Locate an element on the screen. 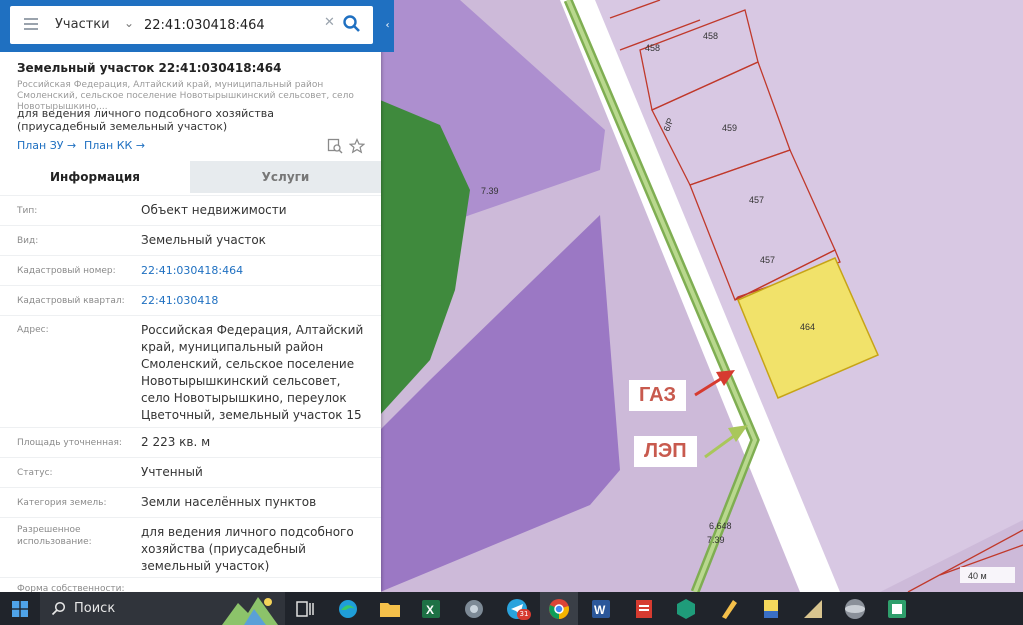  menu-icon is located at coordinates (31, 24).